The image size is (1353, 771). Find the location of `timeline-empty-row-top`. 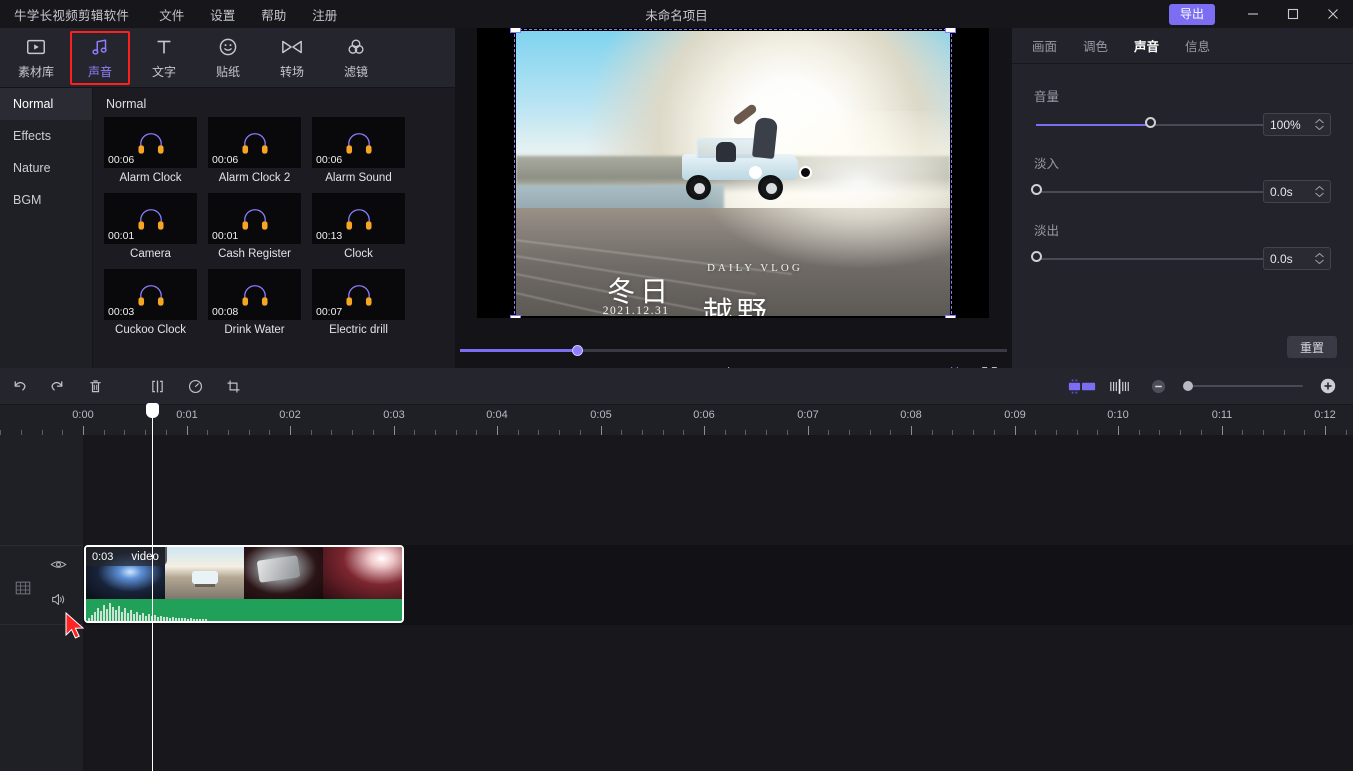

timeline-empty-row-top is located at coordinates (718, 490).